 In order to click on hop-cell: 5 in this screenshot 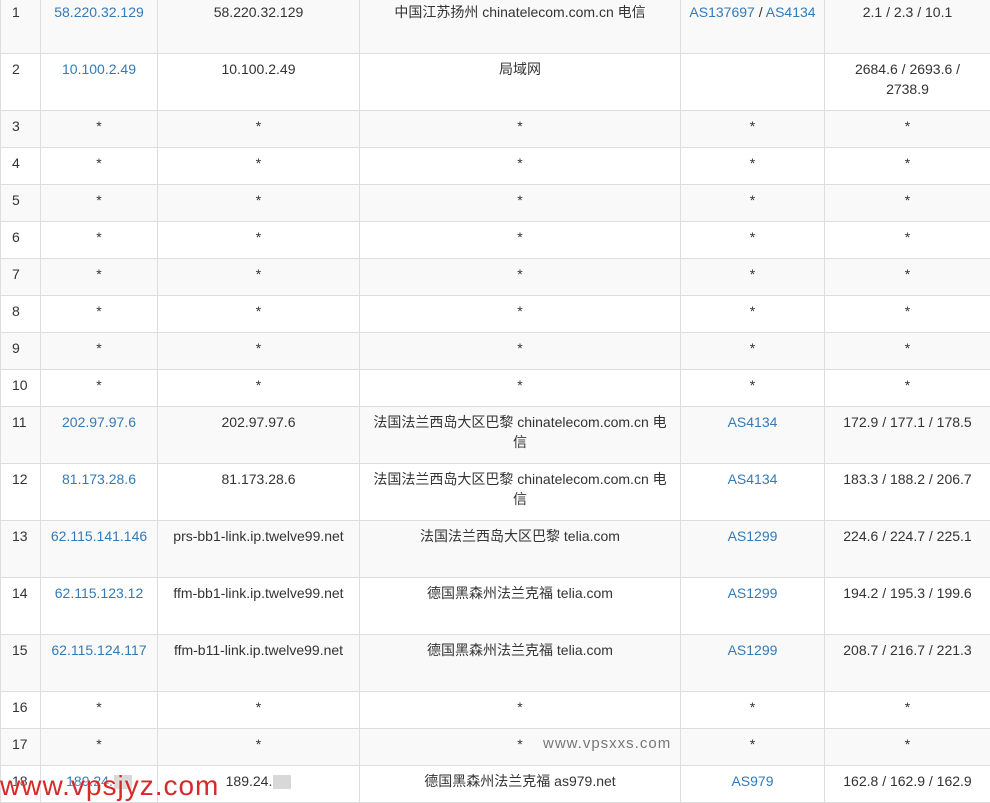, I will do `click(20, 203)`.